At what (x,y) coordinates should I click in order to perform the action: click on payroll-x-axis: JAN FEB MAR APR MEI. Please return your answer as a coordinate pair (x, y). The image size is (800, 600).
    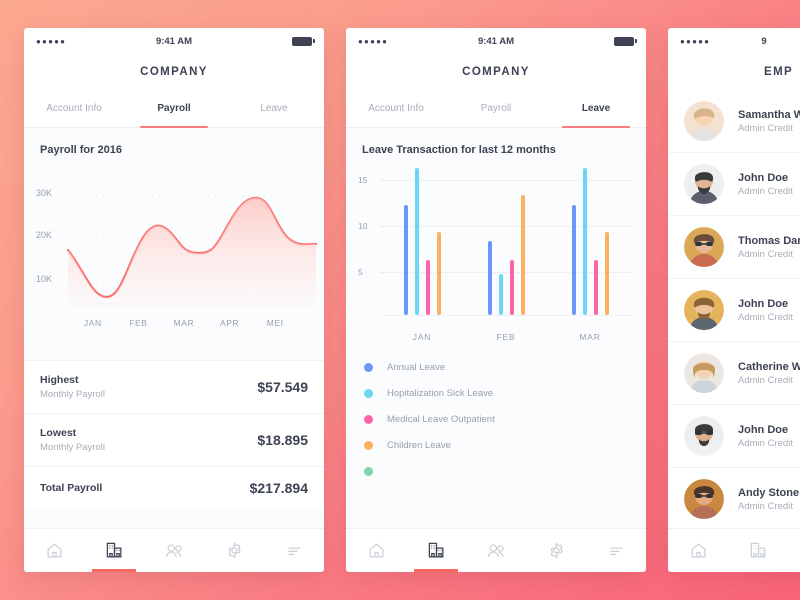
    Looking at the image, I should click on (174, 320).